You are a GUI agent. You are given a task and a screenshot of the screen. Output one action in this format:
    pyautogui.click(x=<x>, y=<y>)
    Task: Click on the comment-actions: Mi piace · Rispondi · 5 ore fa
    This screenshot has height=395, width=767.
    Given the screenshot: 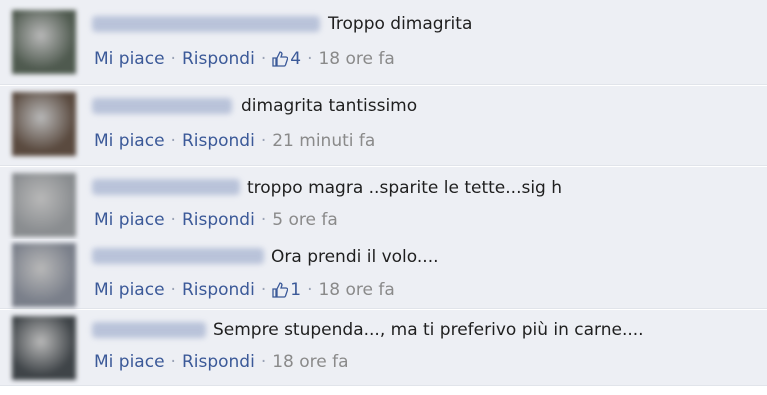 What is the action you would take?
    pyautogui.click(x=216, y=220)
    